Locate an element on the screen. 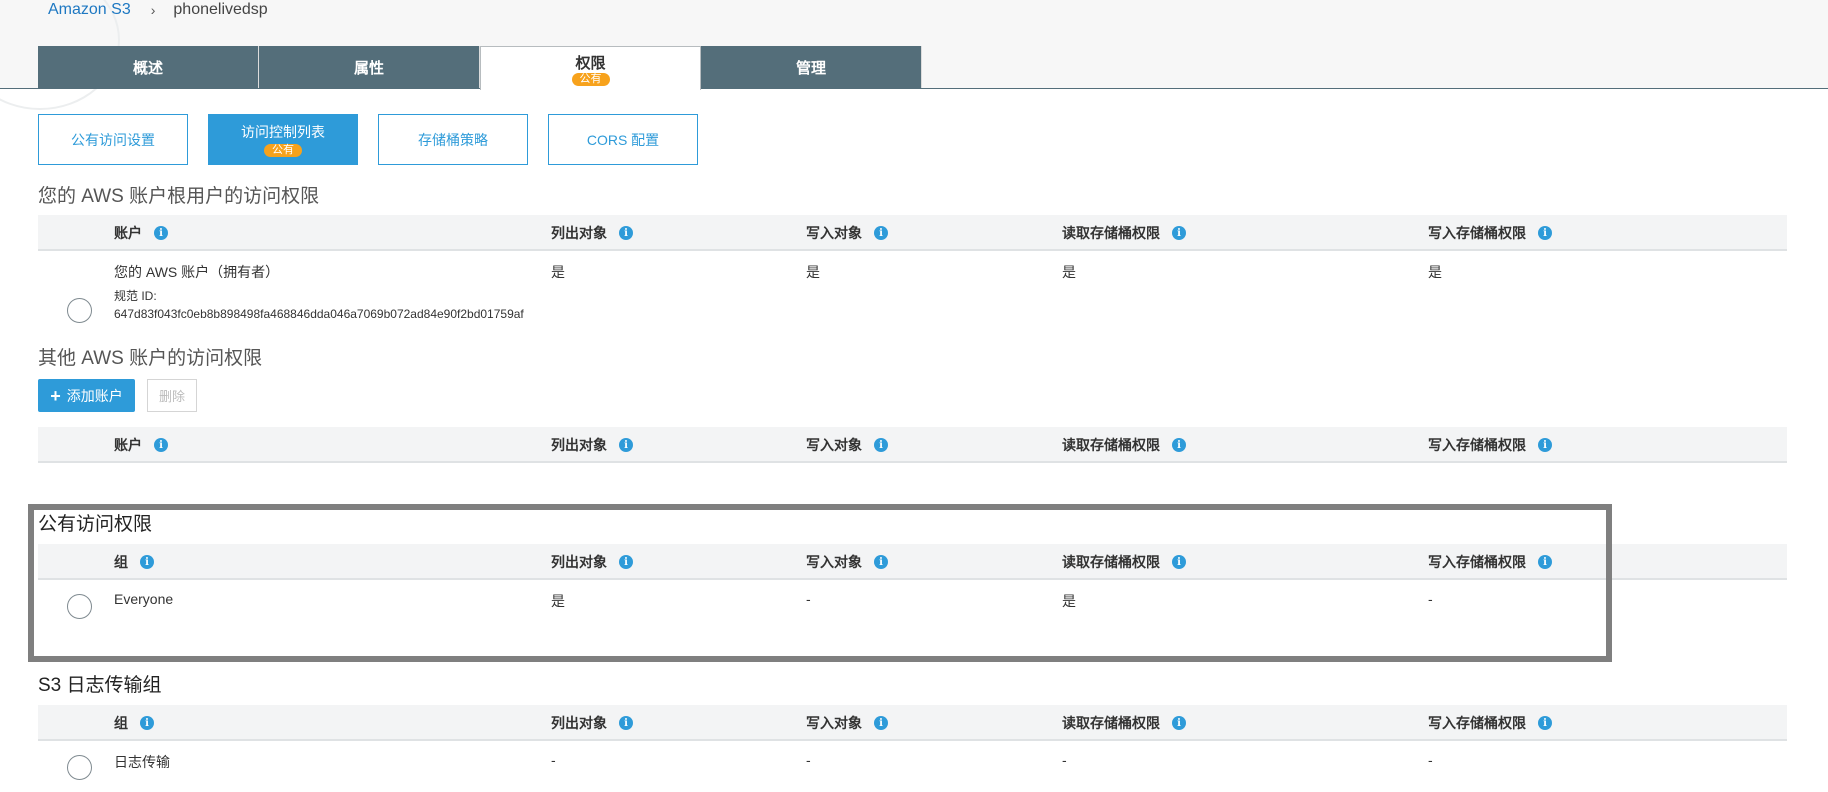 This screenshot has width=1828, height=792. subtab-bucket-policy: 存储桶策略 is located at coordinates (453, 139).